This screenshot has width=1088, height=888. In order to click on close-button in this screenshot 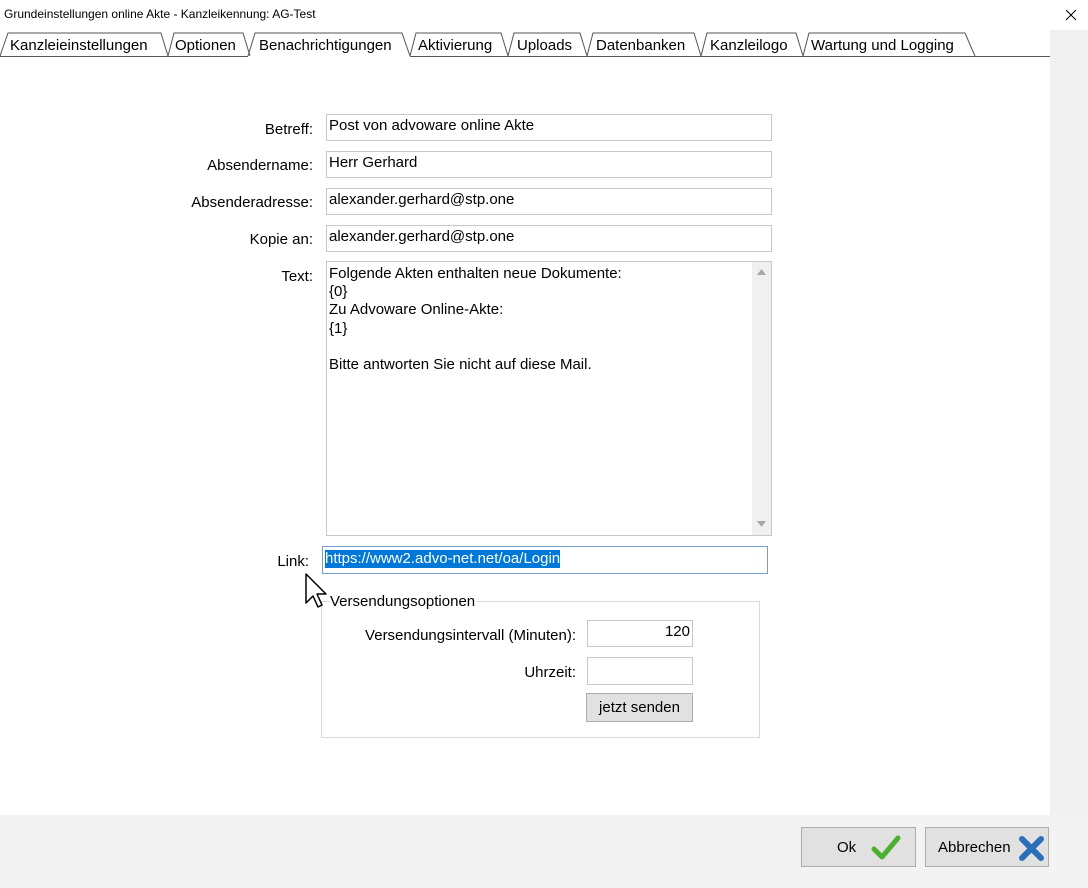, I will do `click(1071, 15)`.